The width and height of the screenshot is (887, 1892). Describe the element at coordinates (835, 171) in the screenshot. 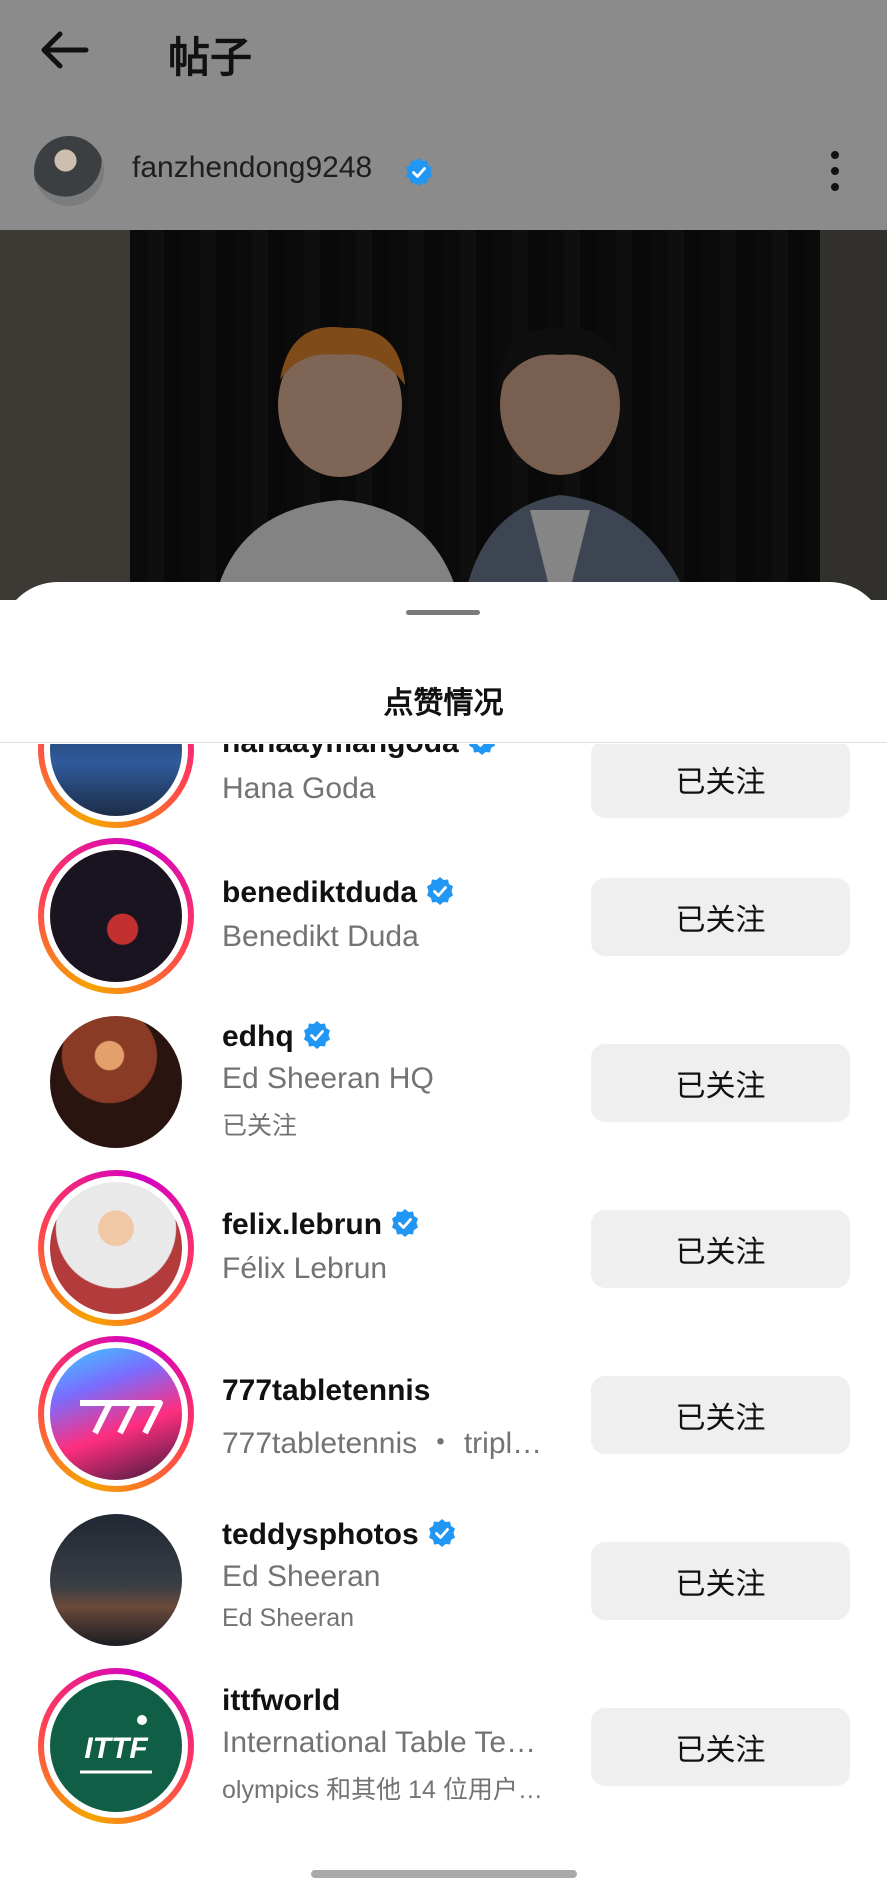

I see `more-vertical-icon` at that location.